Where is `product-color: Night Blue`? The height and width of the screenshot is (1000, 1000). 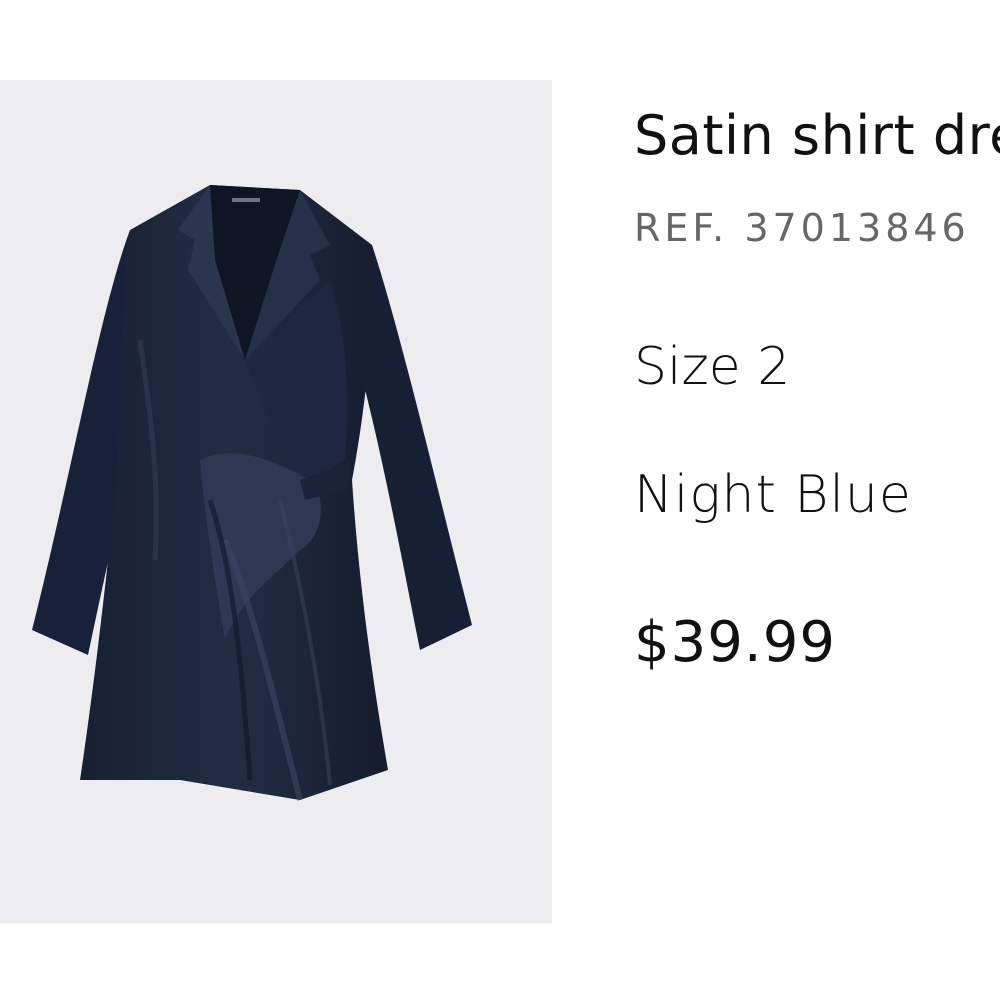 product-color: Night Blue is located at coordinates (773, 495).